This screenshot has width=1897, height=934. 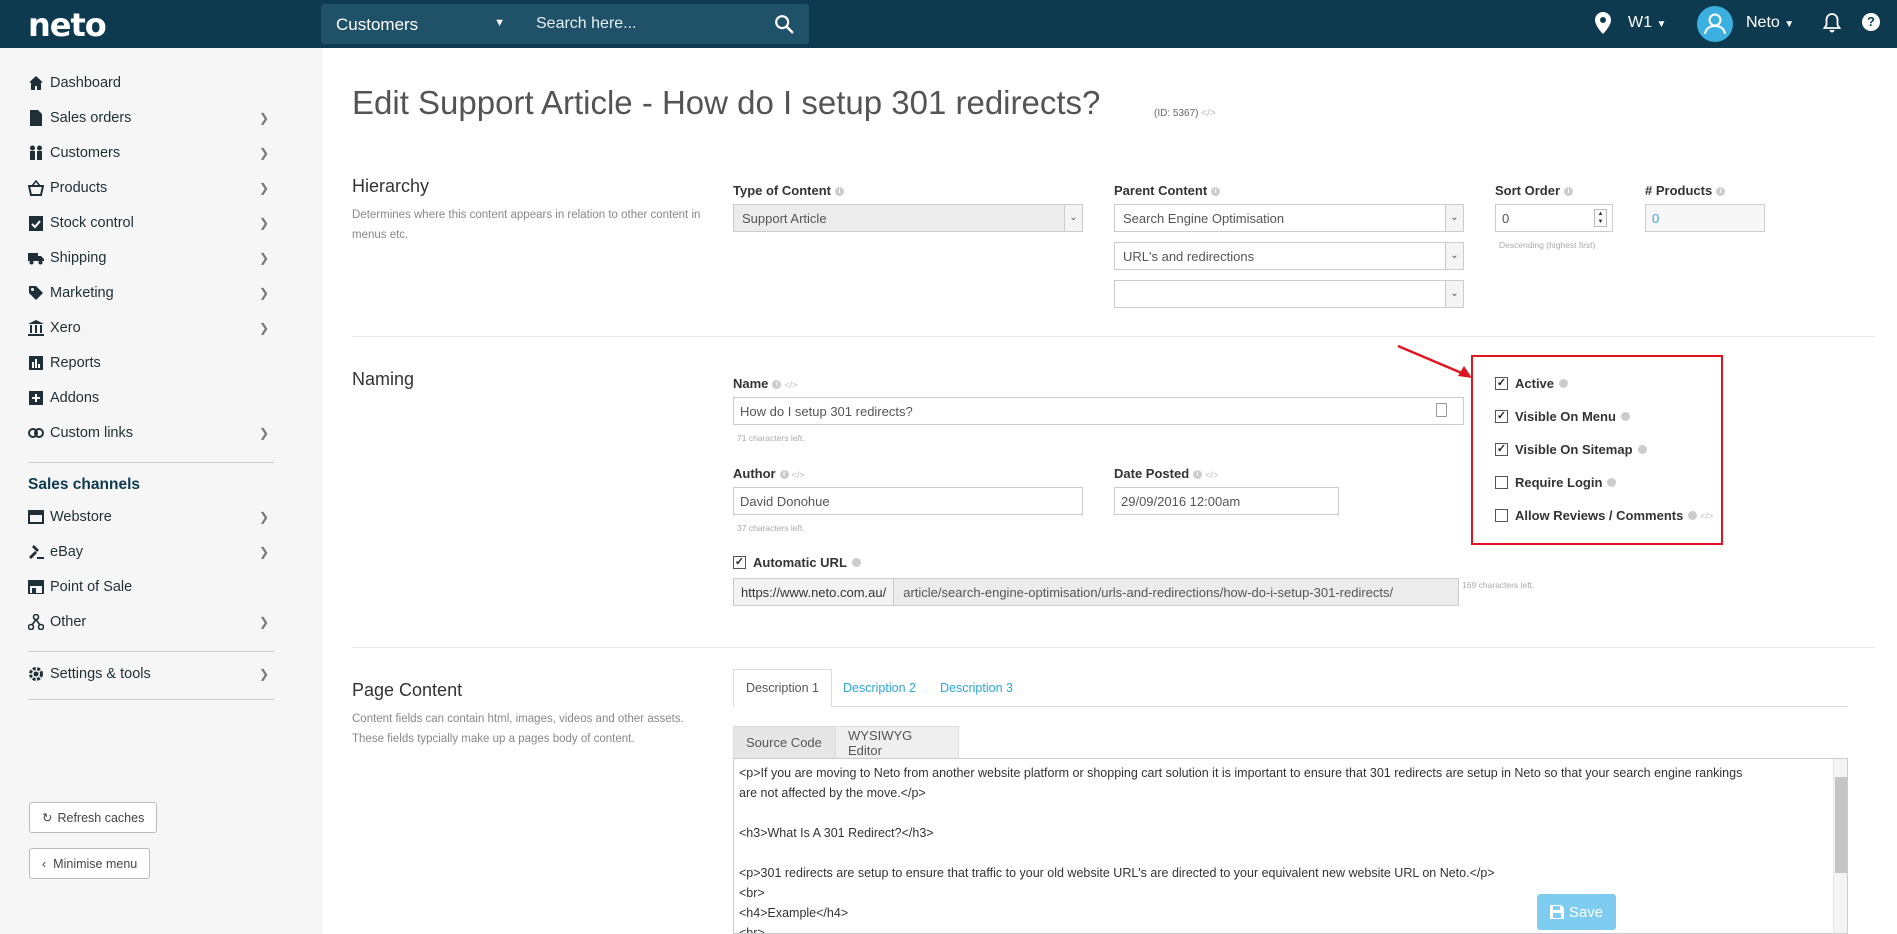 What do you see at coordinates (1770, 23) in the screenshot?
I see `user-menu: Neto ▼` at bounding box center [1770, 23].